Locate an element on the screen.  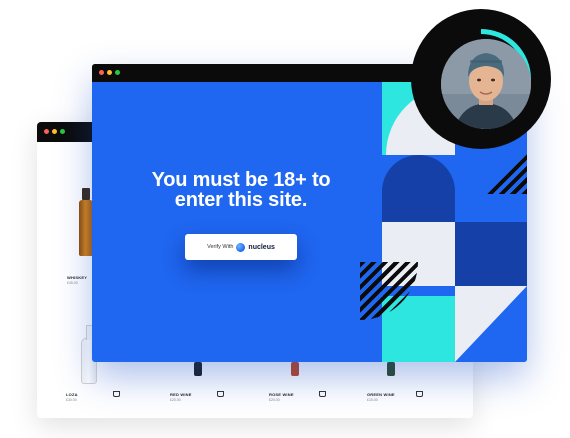
product-price: £15.00 is located at coordinates (372, 400).